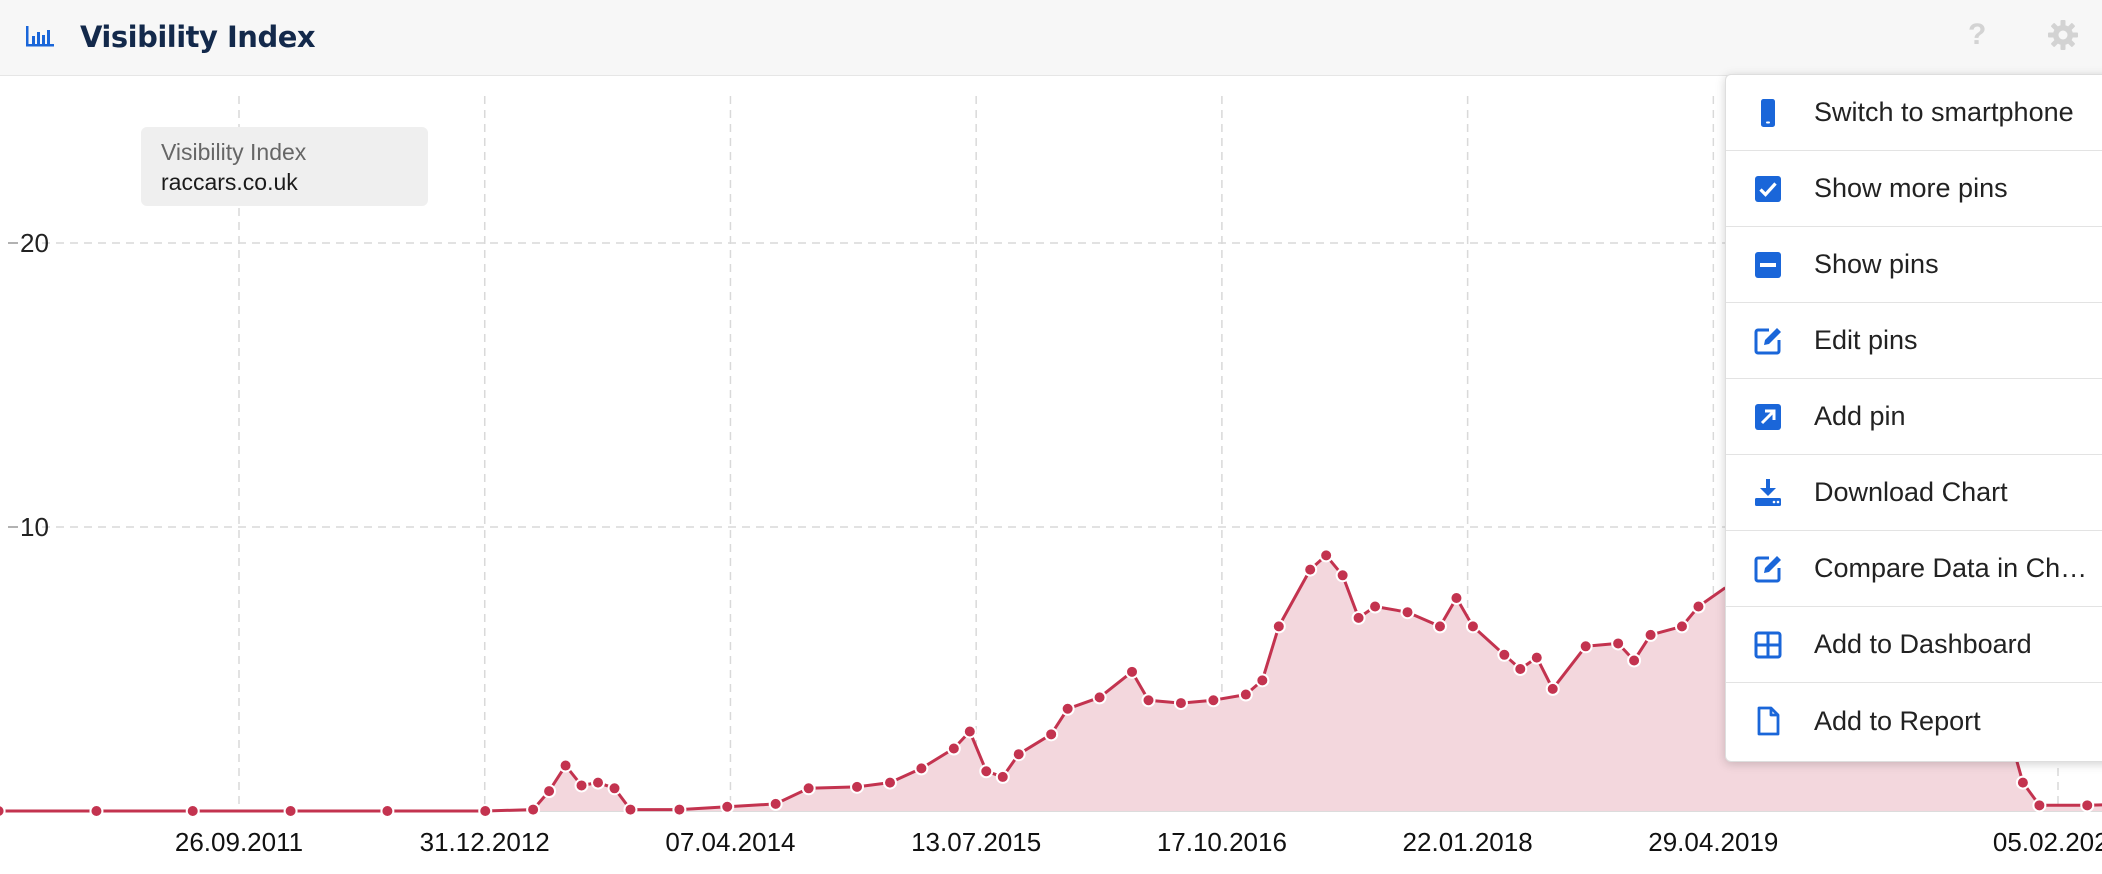 The height and width of the screenshot is (874, 2102). I want to click on checkbox-indeterminate-icon, so click(1768, 264).